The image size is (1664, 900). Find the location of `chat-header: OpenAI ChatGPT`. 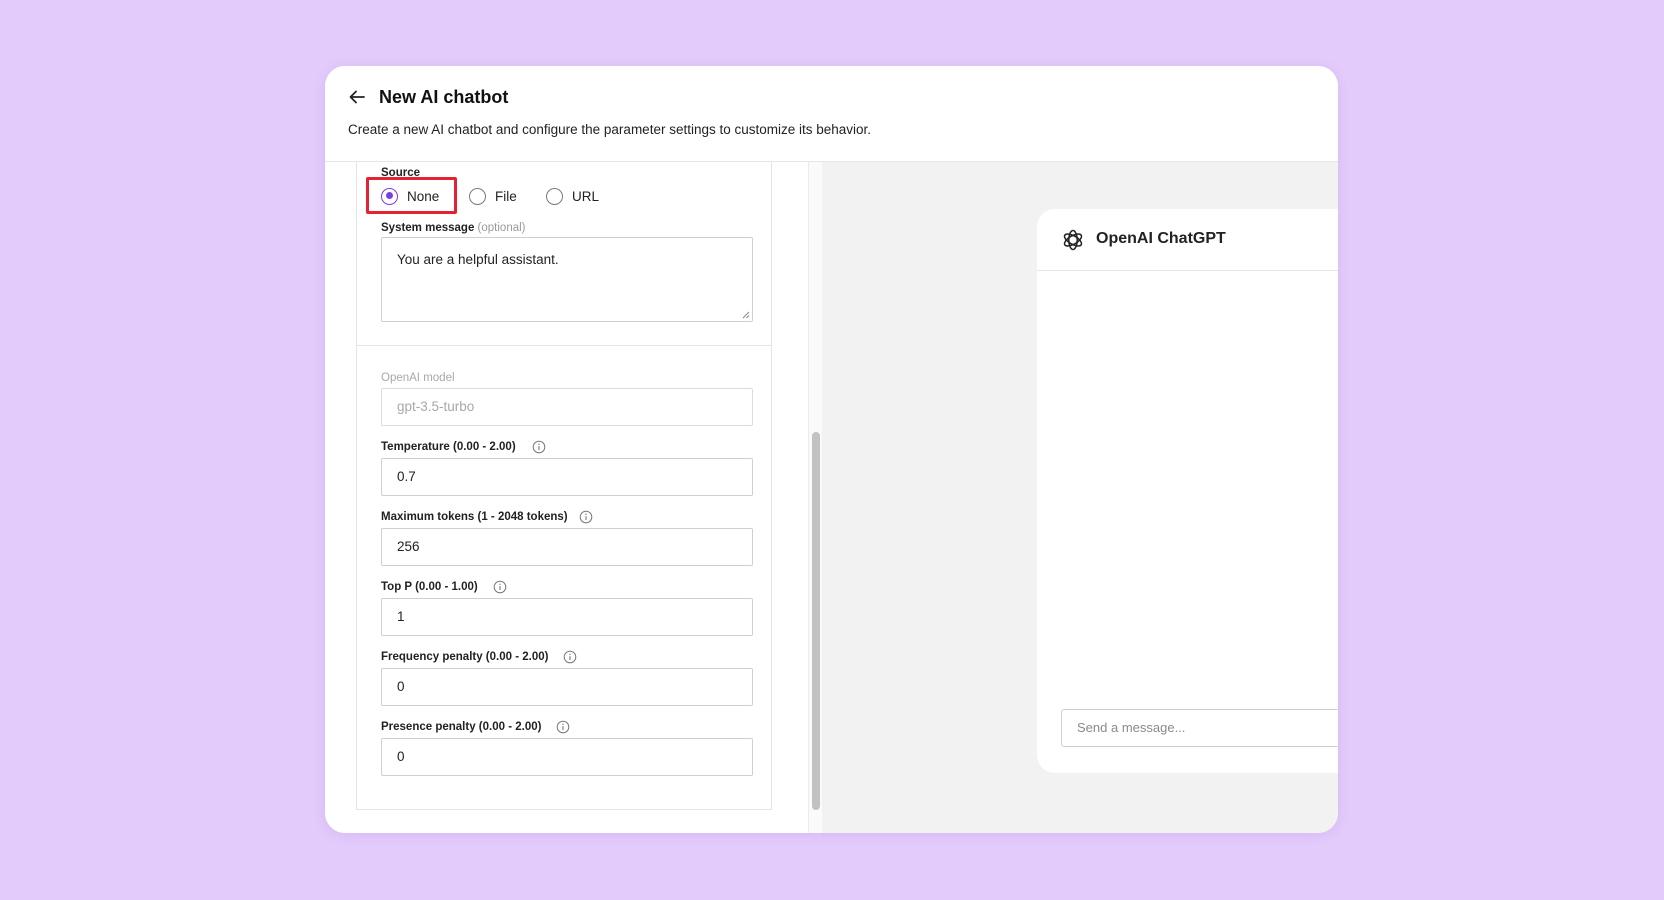

chat-header: OpenAI ChatGPT is located at coordinates (1187, 240).